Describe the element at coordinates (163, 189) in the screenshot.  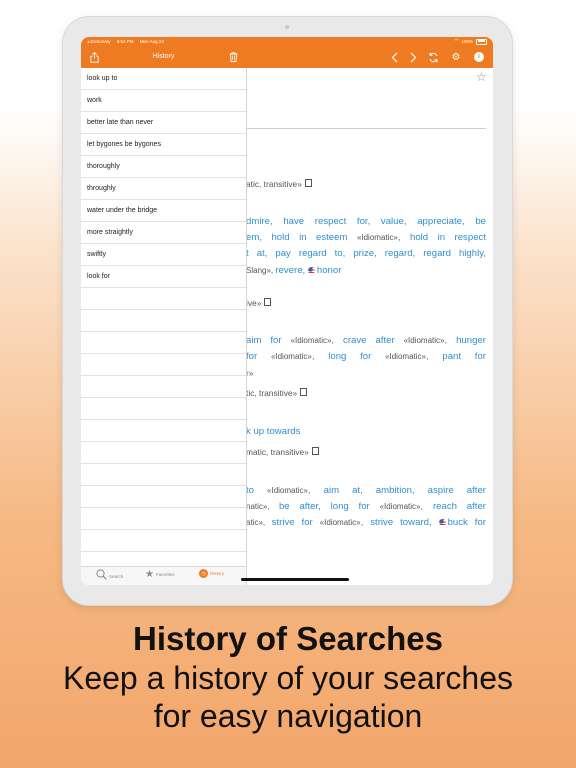
I see `history-item: throughly` at that location.